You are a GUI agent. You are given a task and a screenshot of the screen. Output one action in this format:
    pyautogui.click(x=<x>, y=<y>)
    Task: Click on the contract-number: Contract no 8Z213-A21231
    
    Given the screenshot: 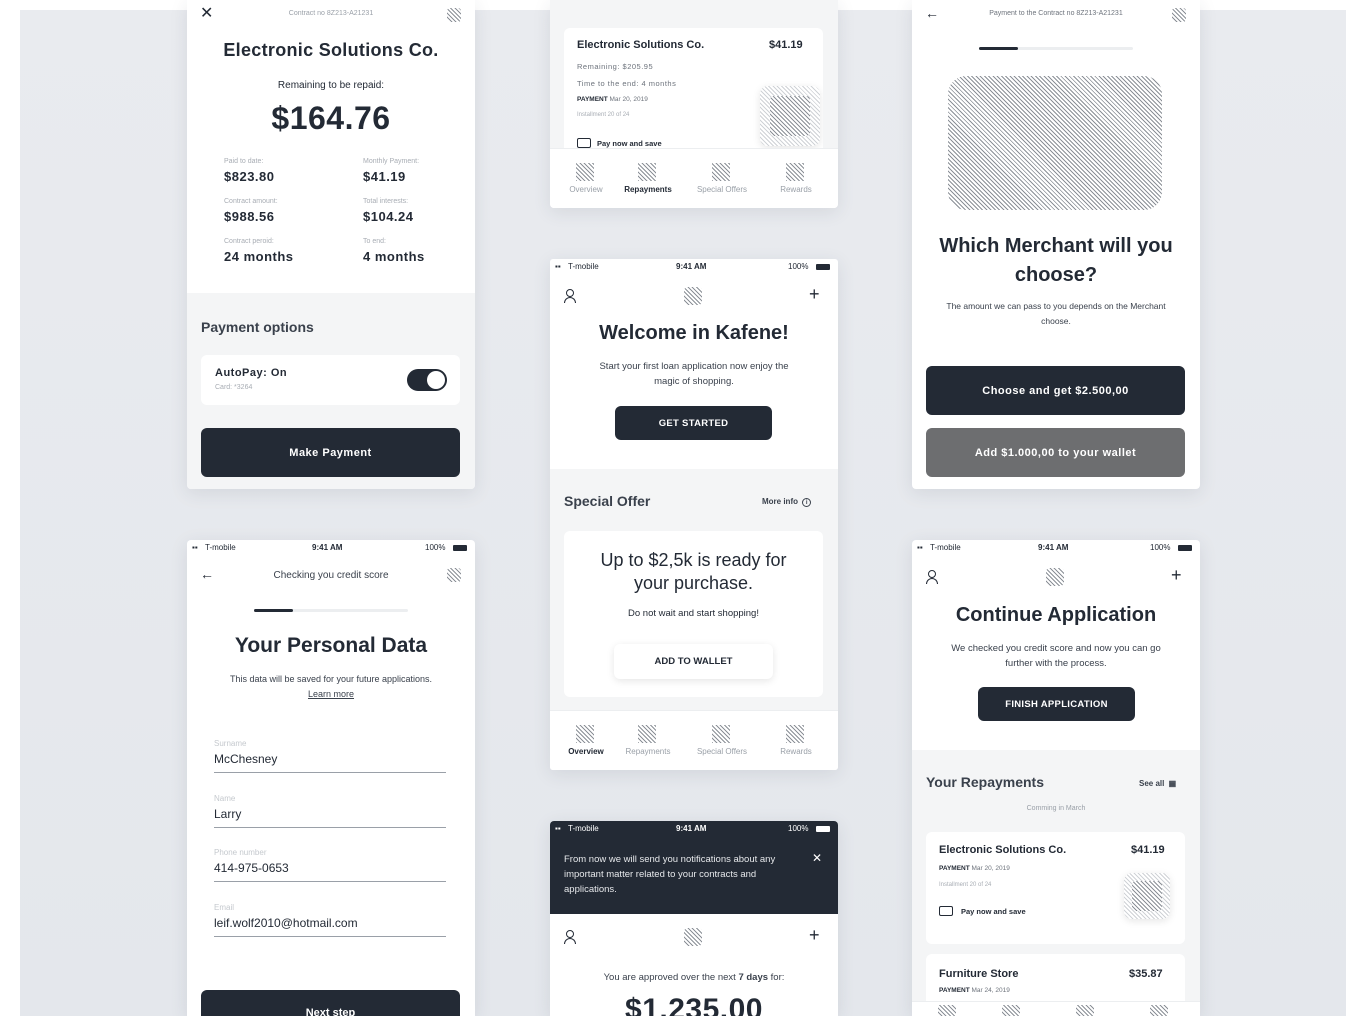 What is the action you would take?
    pyautogui.click(x=331, y=13)
    